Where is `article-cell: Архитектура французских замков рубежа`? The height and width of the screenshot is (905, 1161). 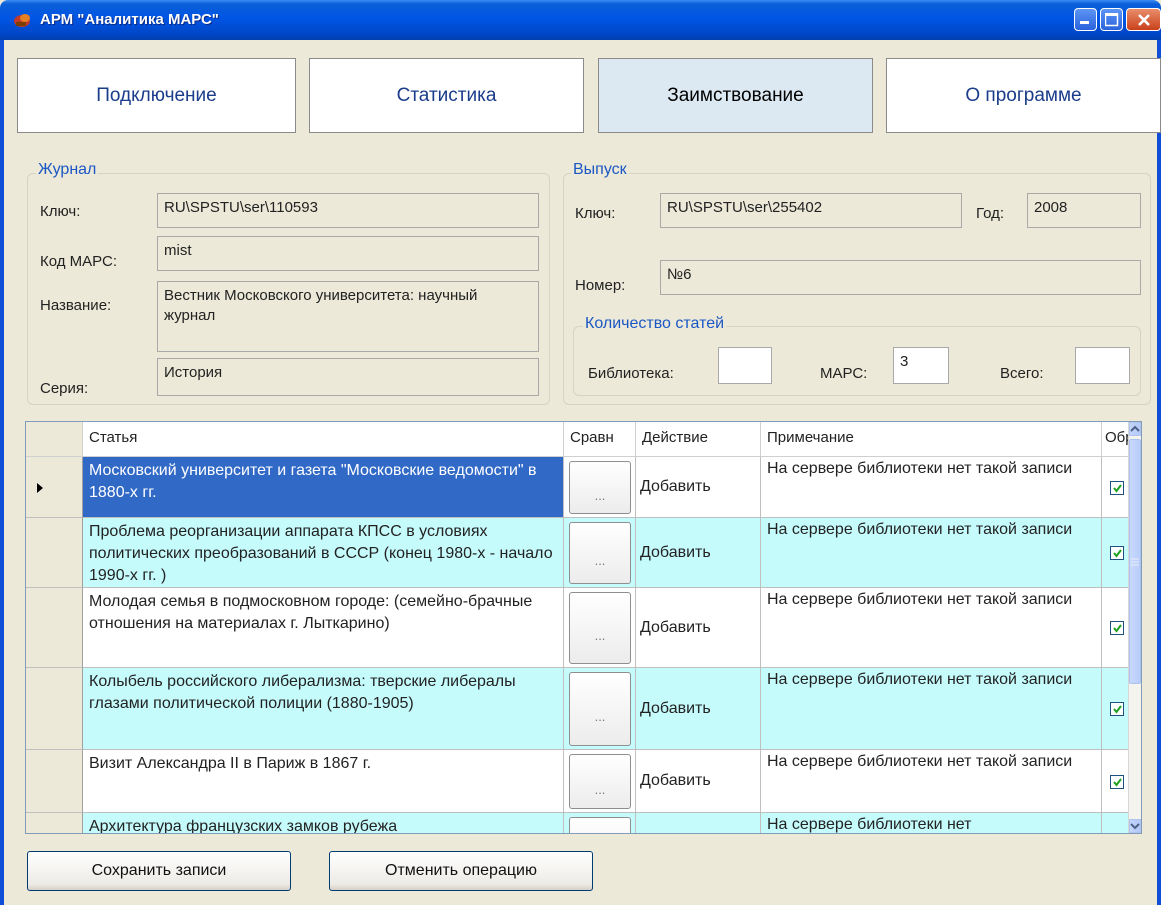 article-cell: Архитектура французских замков рубежа is located at coordinates (323, 823).